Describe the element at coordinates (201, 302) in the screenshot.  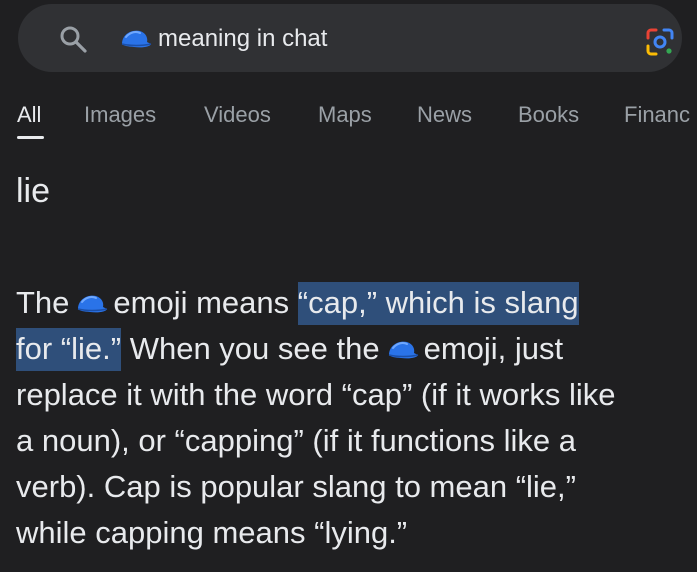
I see `snippet-text: emoji means` at that location.